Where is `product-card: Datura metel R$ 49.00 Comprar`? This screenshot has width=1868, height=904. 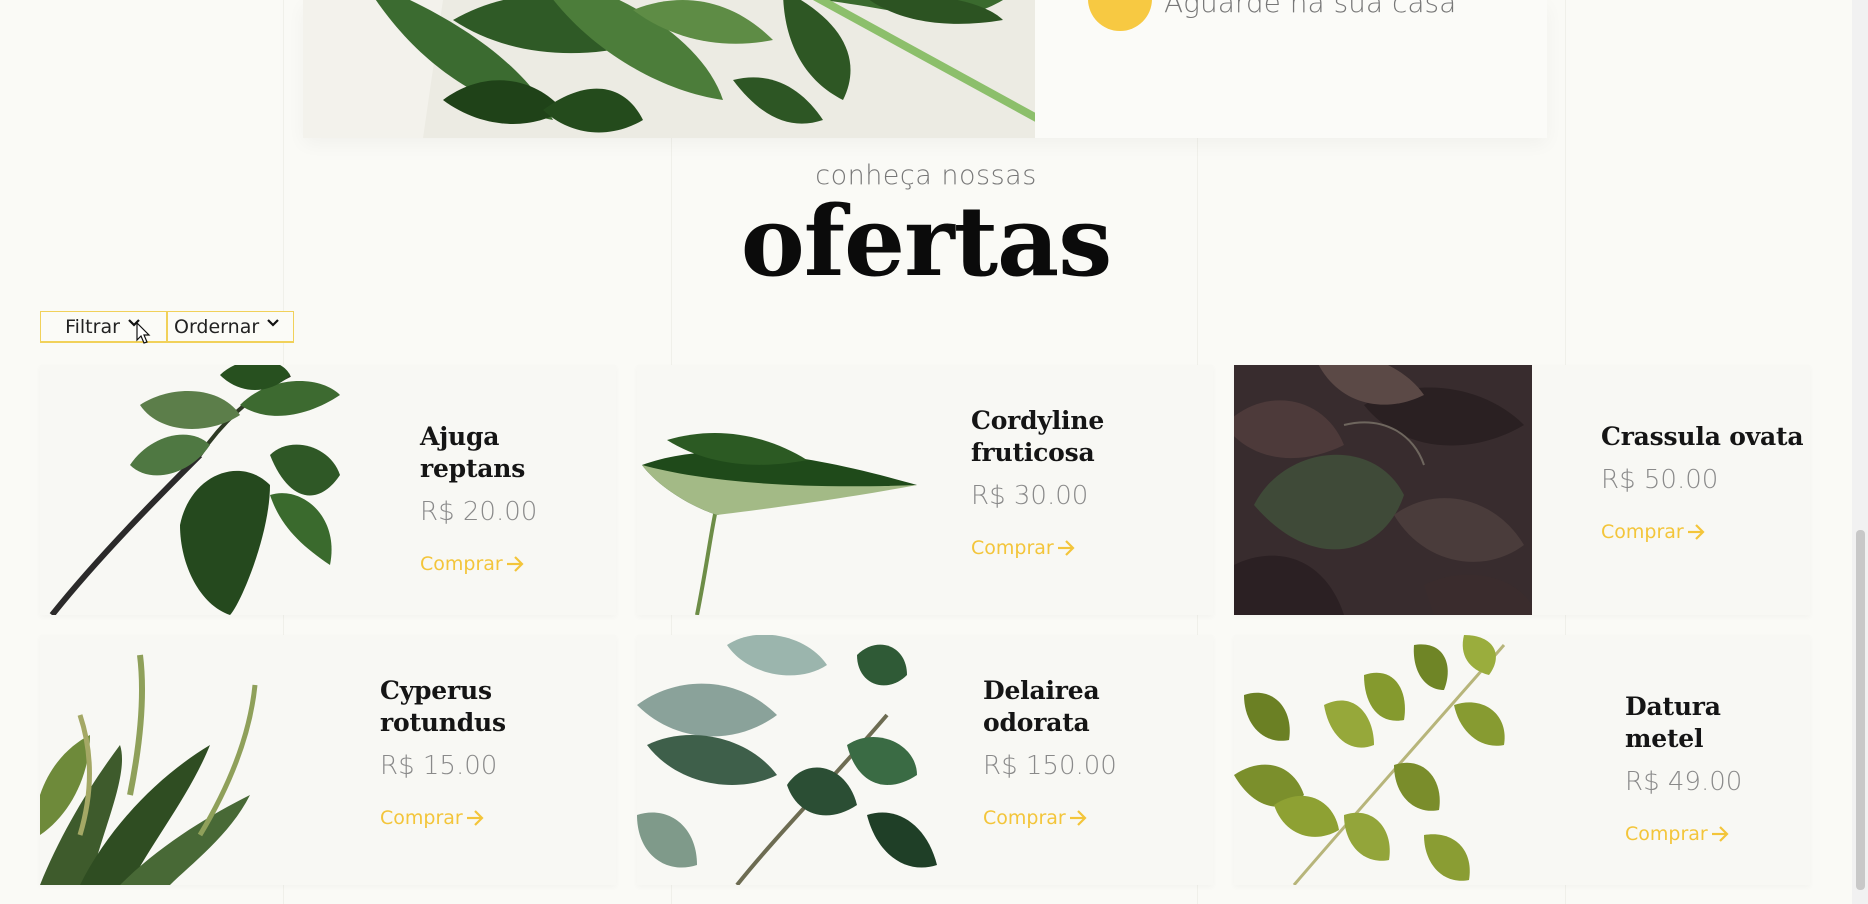 product-card: Datura metel R$ 49.00 Comprar is located at coordinates (1522, 760).